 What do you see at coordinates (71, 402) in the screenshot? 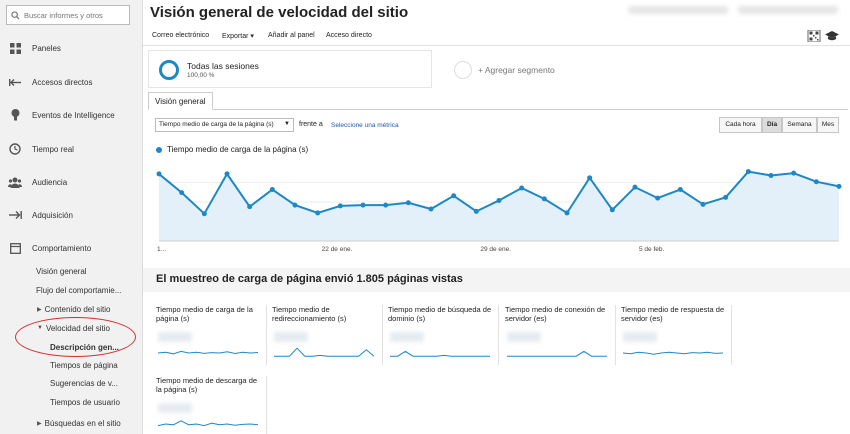
I see `sidebar-item-tiempos-usuario: Tiempos de usuario` at bounding box center [71, 402].